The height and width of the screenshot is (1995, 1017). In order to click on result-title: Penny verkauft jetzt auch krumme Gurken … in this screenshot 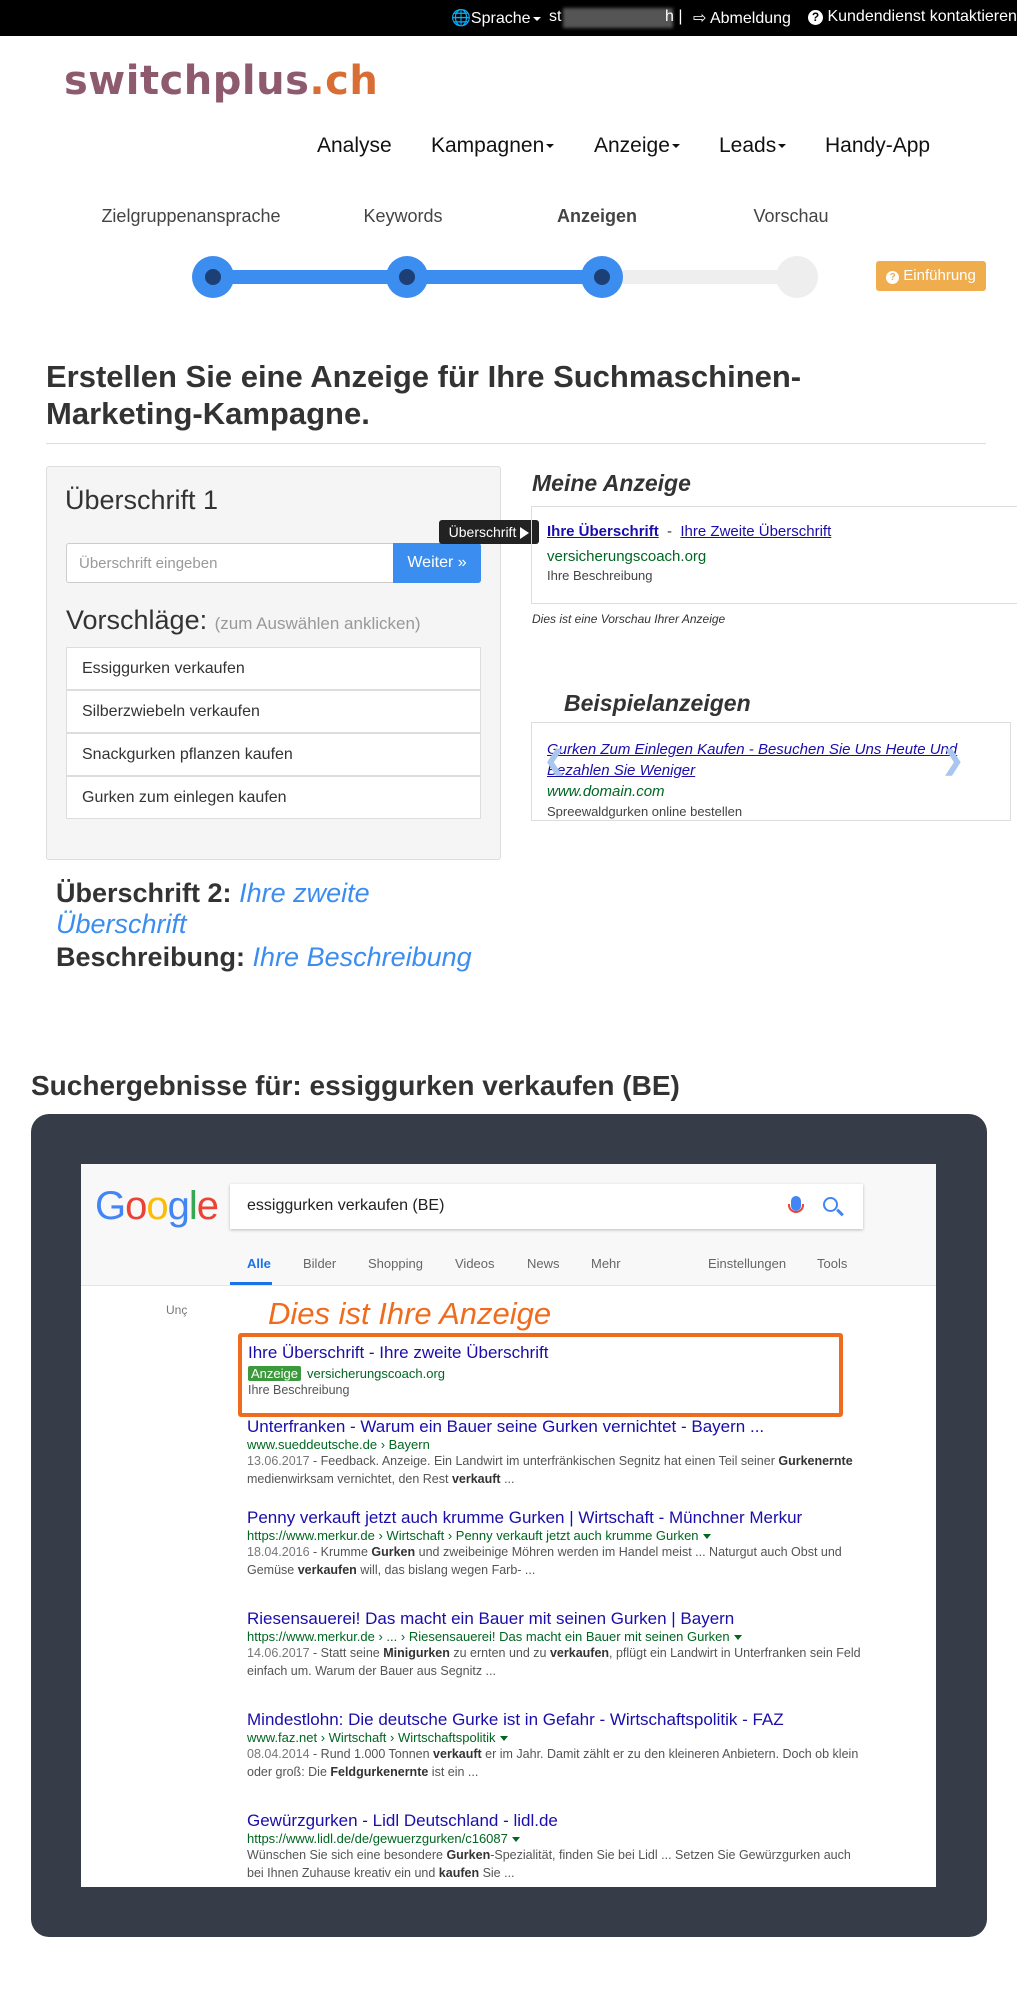, I will do `click(557, 1518)`.